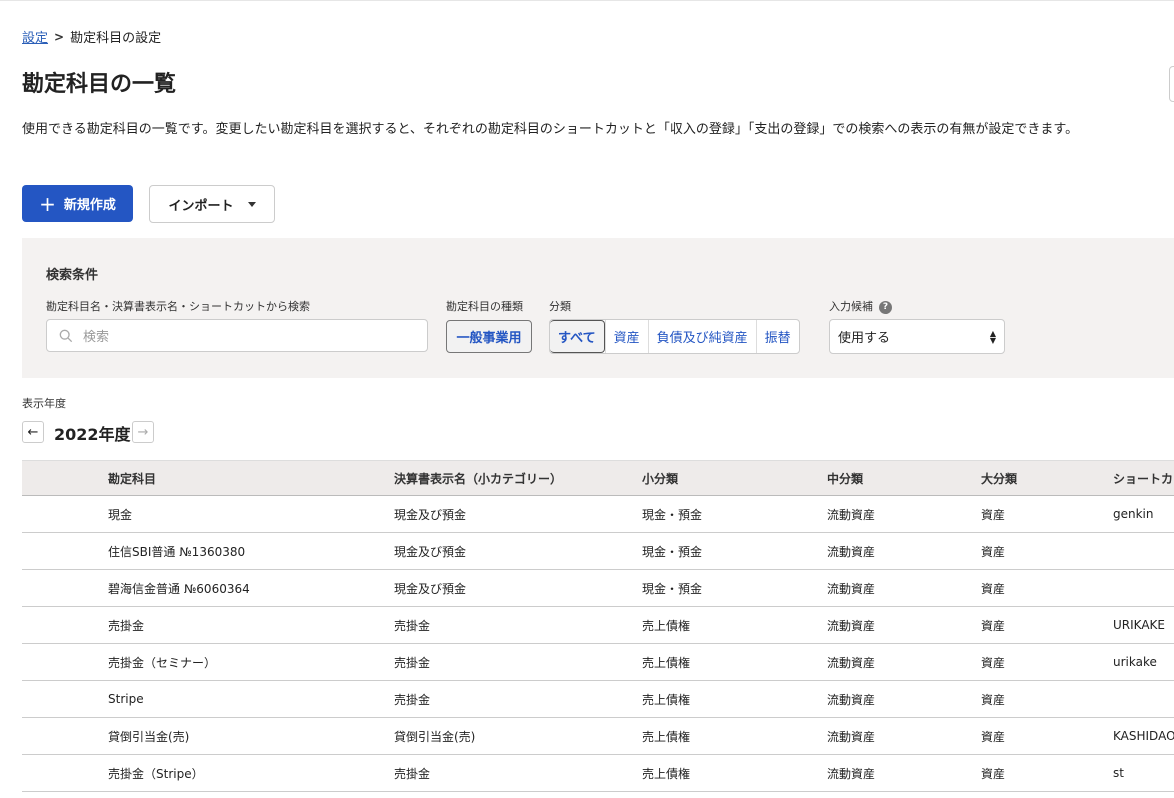 The image size is (1174, 798). I want to click on cell-shortcut: urikake, so click(1135, 662).